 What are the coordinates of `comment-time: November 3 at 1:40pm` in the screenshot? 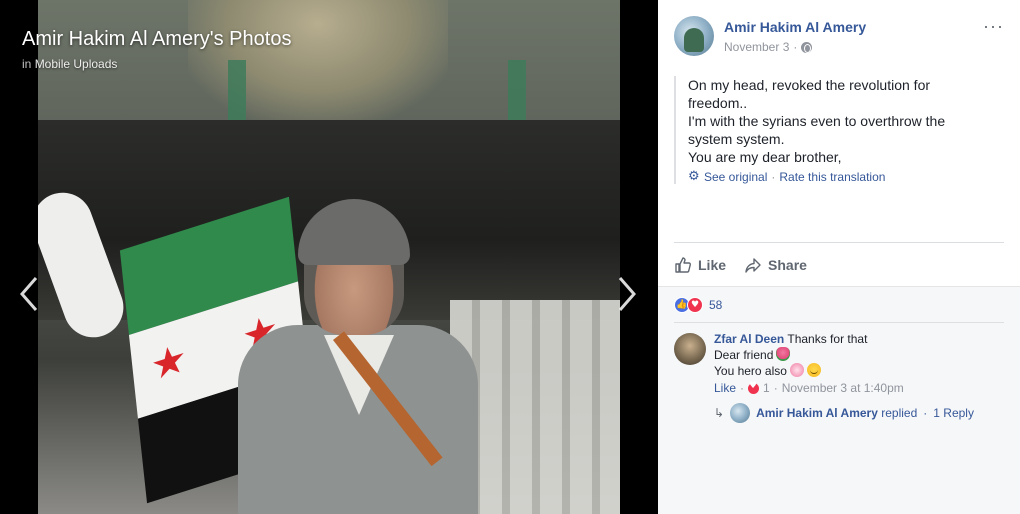 It's located at (843, 388).